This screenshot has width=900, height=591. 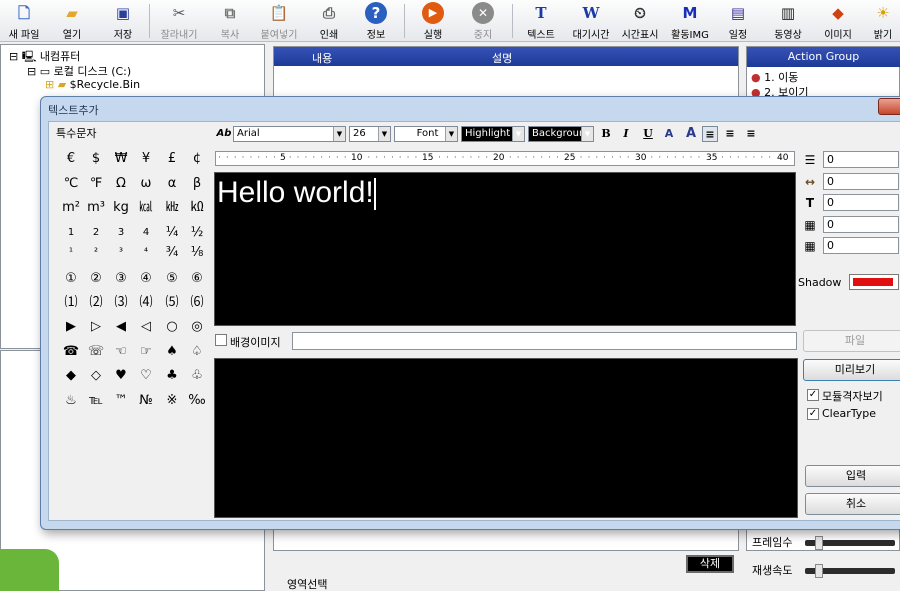 What do you see at coordinates (172, 159) in the screenshot?
I see `special-char-button: £` at bounding box center [172, 159].